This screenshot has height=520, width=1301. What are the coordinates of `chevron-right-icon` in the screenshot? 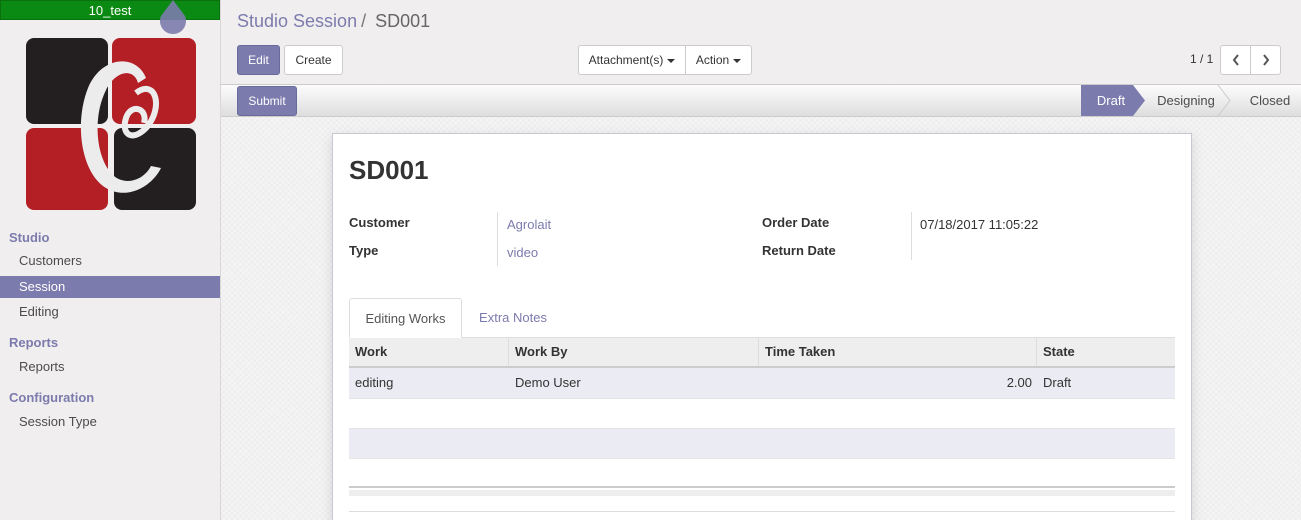 It's located at (1265, 60).